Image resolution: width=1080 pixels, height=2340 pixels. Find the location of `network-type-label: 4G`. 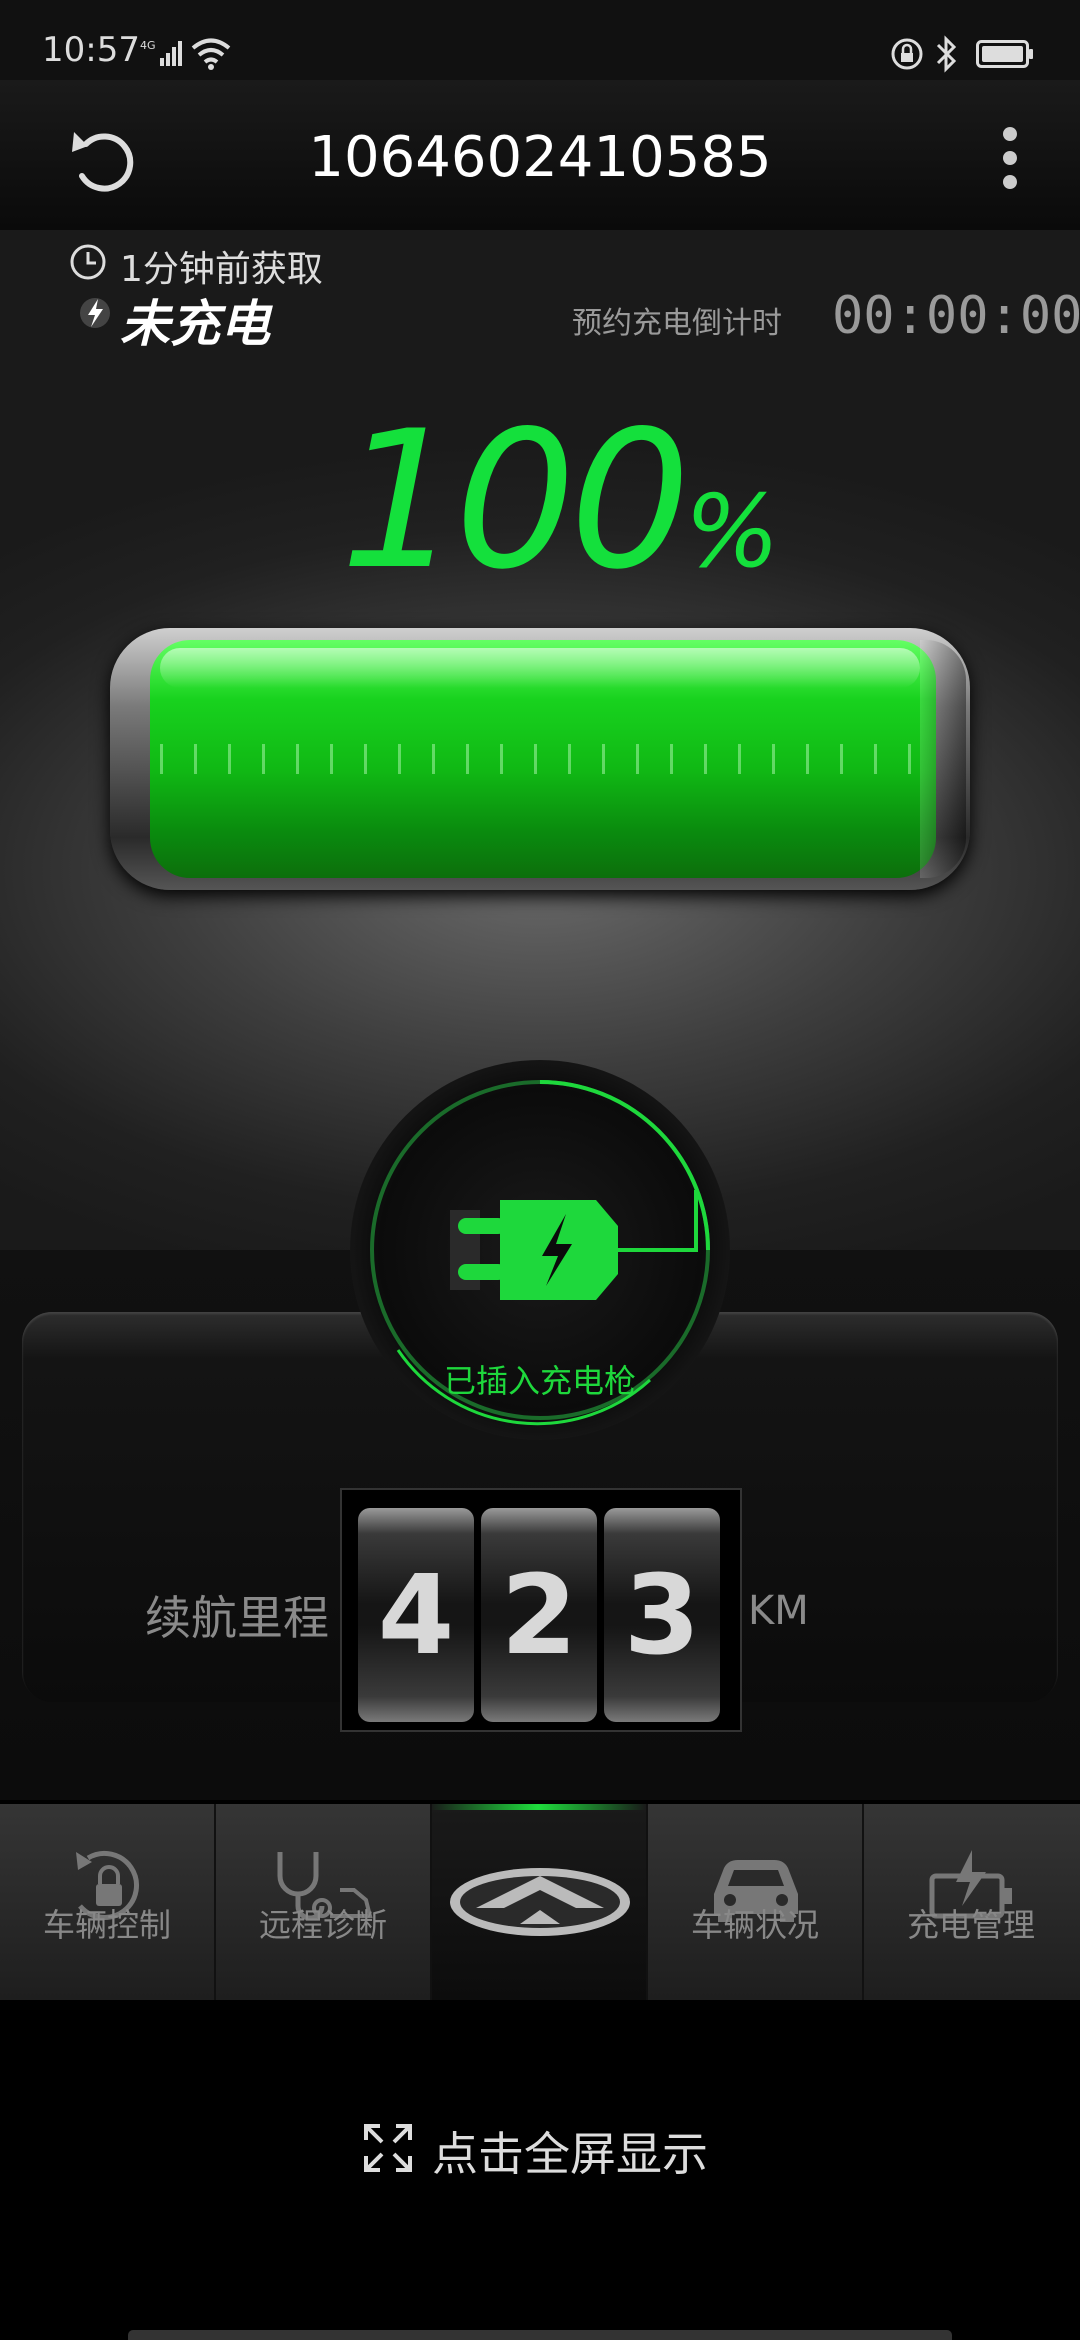

network-type-label: 4G is located at coordinates (148, 45).